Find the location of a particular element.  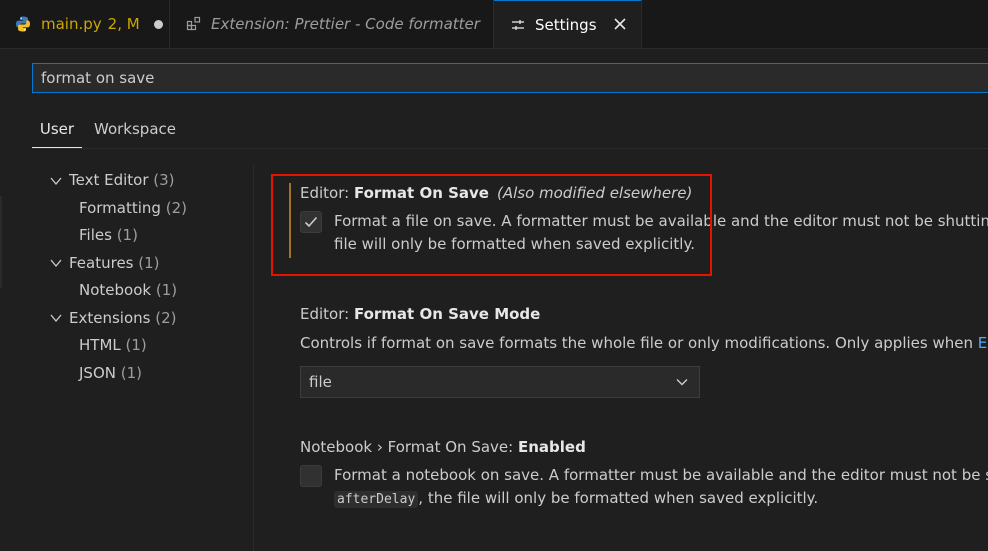

notebook-format-on-save-checkbox is located at coordinates (311, 476).